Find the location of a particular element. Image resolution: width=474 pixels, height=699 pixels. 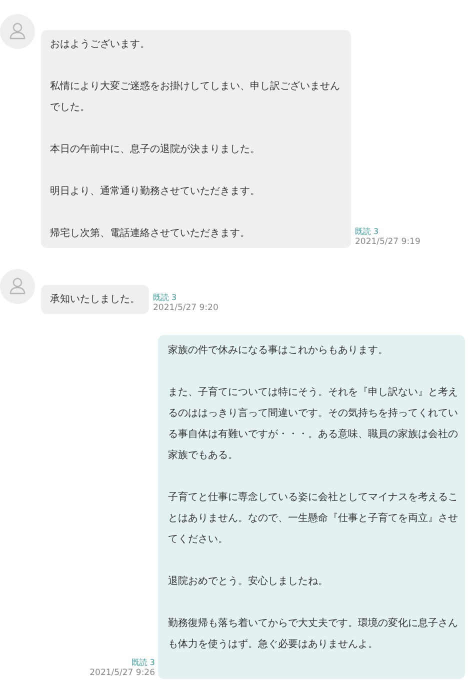

timestamp: 2021/5/27 9:26 is located at coordinates (122, 673).